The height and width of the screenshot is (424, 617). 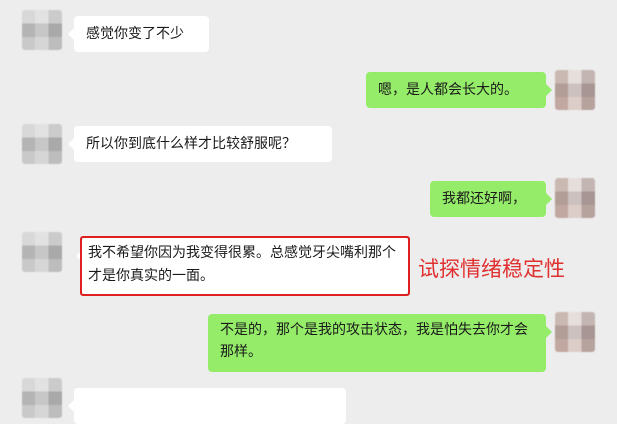 What do you see at coordinates (380, 343) in the screenshot?
I see `message-bubble-outgoing: 不是的，那个是我的攻击状态，我是怕失去你才会那样。` at bounding box center [380, 343].